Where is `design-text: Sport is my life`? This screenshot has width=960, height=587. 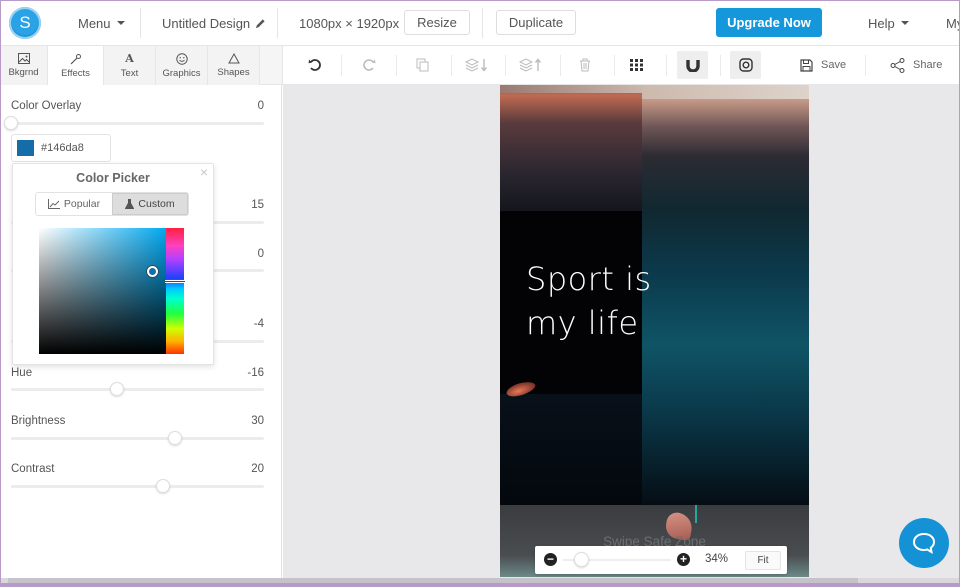 design-text: Sport is my life is located at coordinates (589, 301).